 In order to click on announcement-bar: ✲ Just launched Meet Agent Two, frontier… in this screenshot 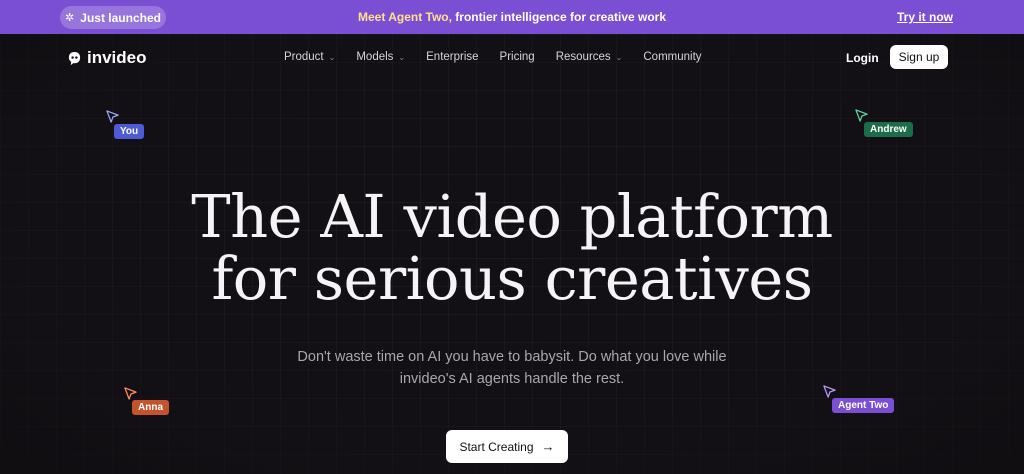, I will do `click(512, 17)`.